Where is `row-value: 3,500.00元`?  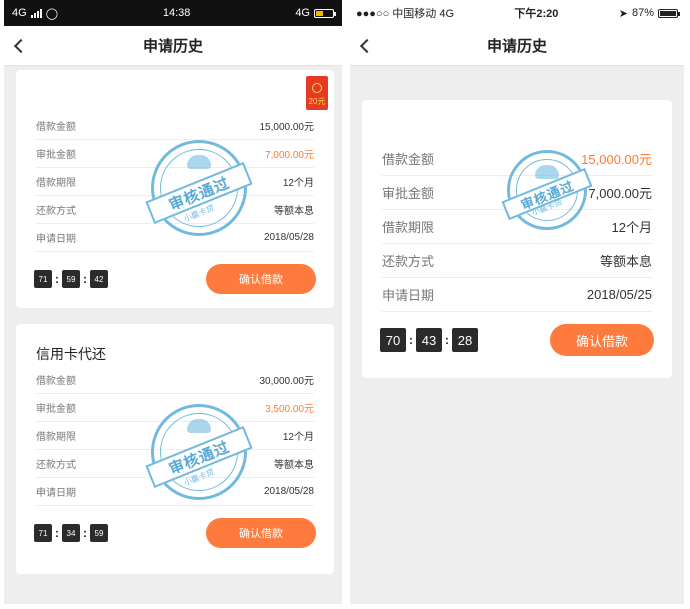 row-value: 3,500.00元 is located at coordinates (289, 409).